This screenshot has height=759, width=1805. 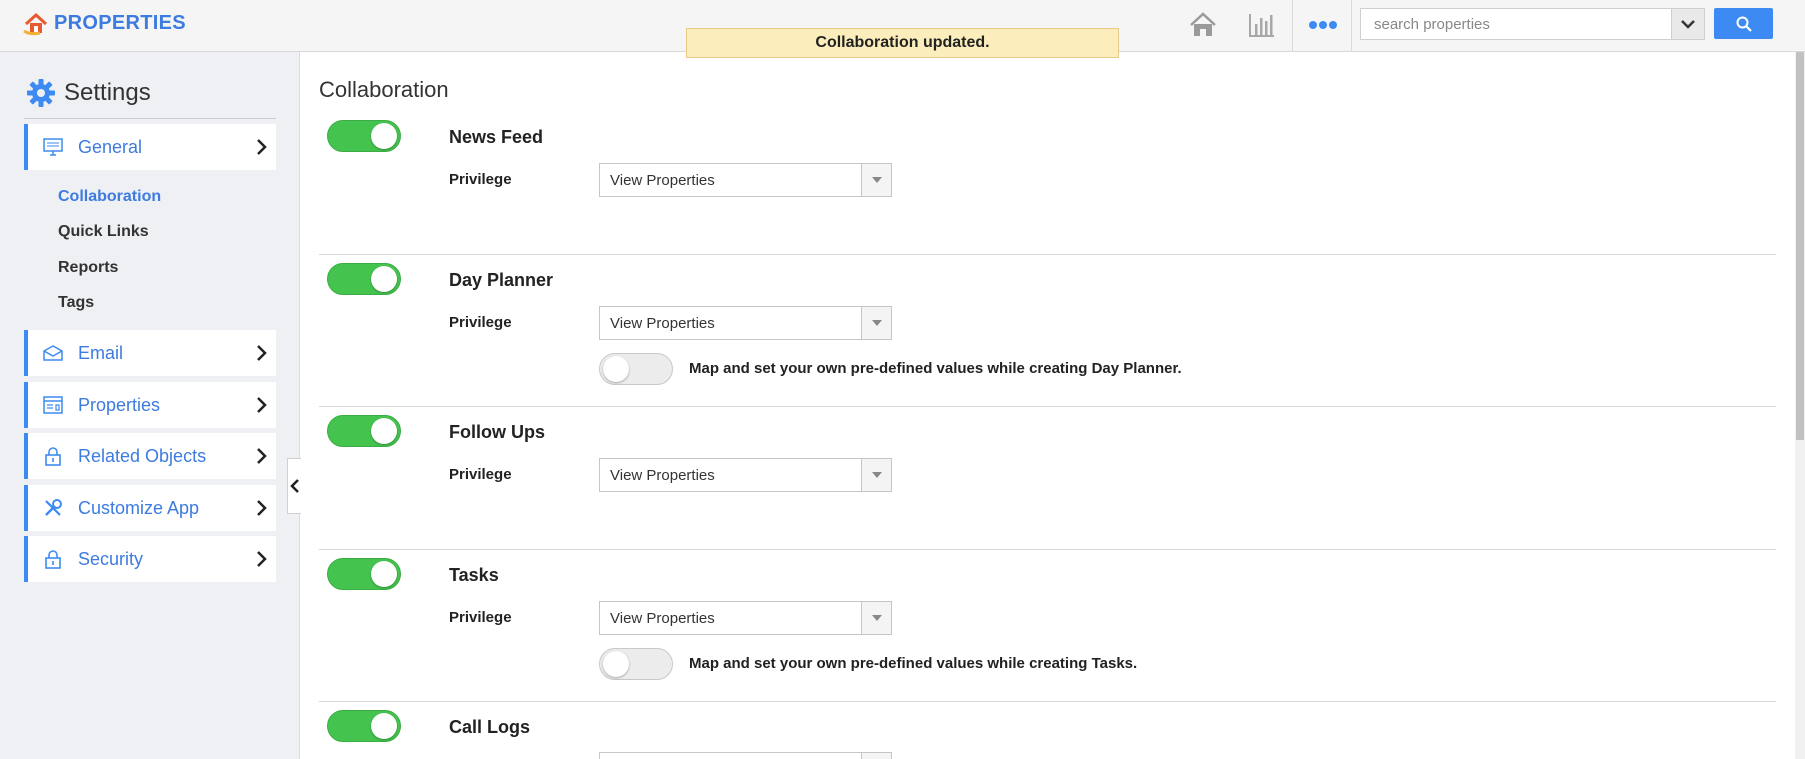 What do you see at coordinates (1800, 246) in the screenshot?
I see `scrollbar-thumb` at bounding box center [1800, 246].